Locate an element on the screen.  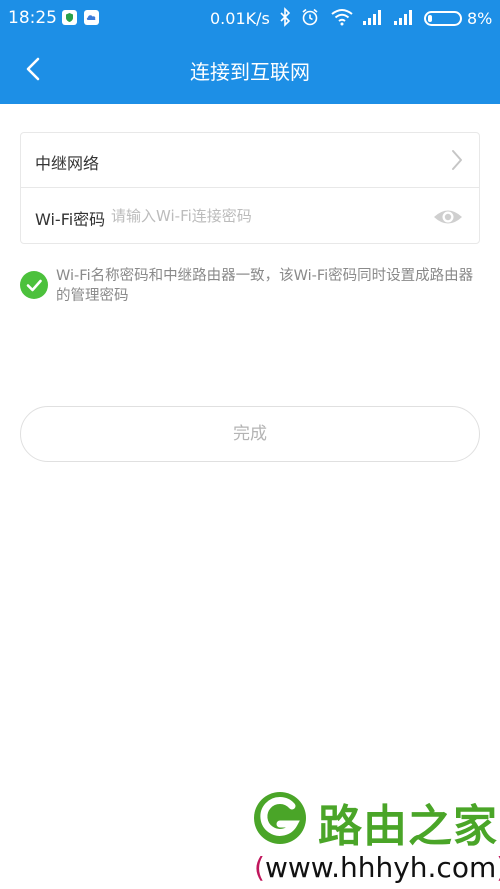
cloud-icon is located at coordinates (91, 17).